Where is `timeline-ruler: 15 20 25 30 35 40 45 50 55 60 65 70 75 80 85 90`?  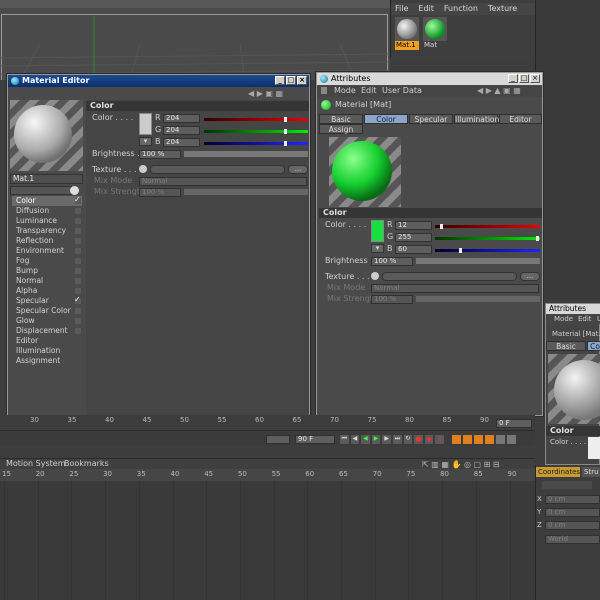 timeline-ruler: 15 20 25 30 35 40 45 50 55 60 65 70 75 80 85 90 is located at coordinates (267, 475).